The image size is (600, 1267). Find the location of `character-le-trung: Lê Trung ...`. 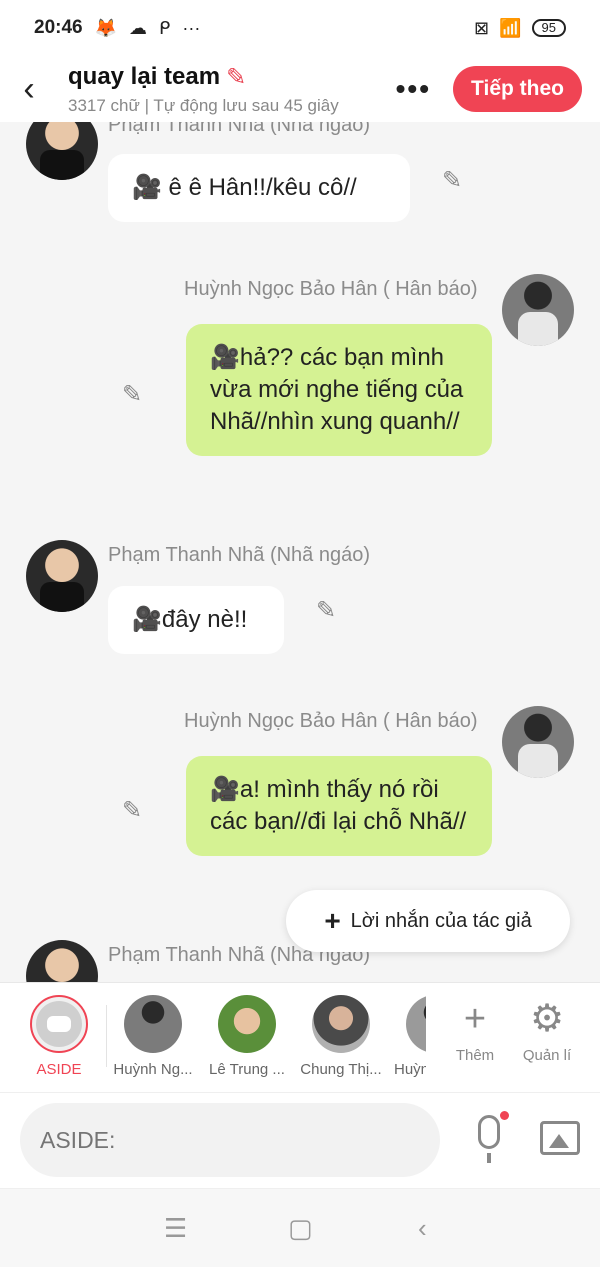

character-le-trung: Lê Trung ... is located at coordinates (247, 1036).